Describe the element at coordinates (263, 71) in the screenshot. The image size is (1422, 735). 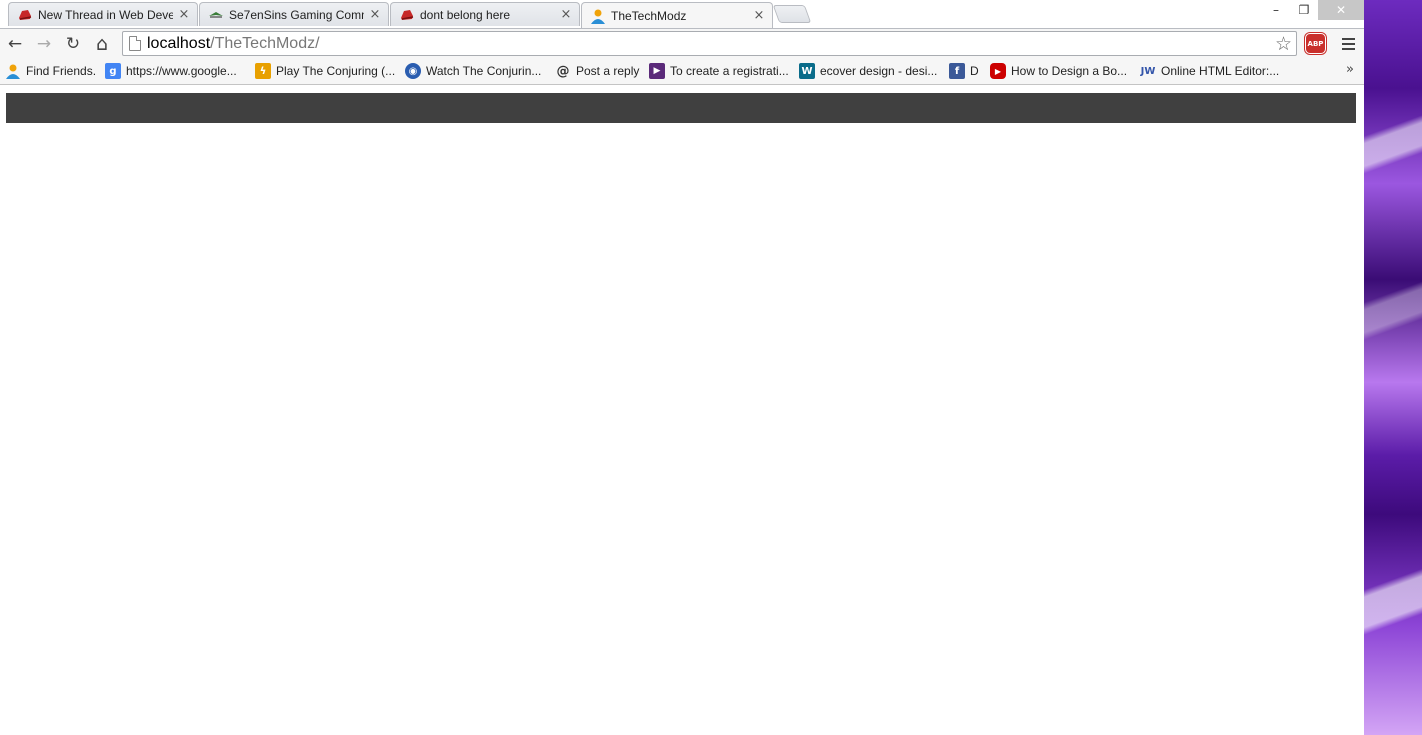
I see `lightning-icon: ϟ` at that location.